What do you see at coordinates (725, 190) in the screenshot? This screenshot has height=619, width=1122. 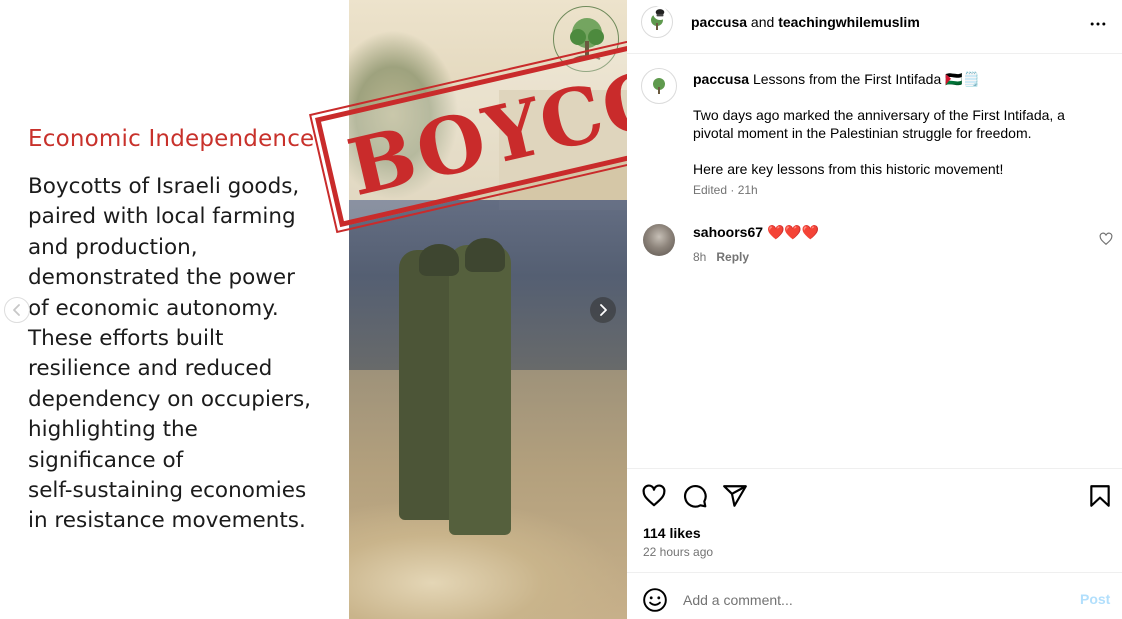 I see `caption-meta: Edited · 21h` at bounding box center [725, 190].